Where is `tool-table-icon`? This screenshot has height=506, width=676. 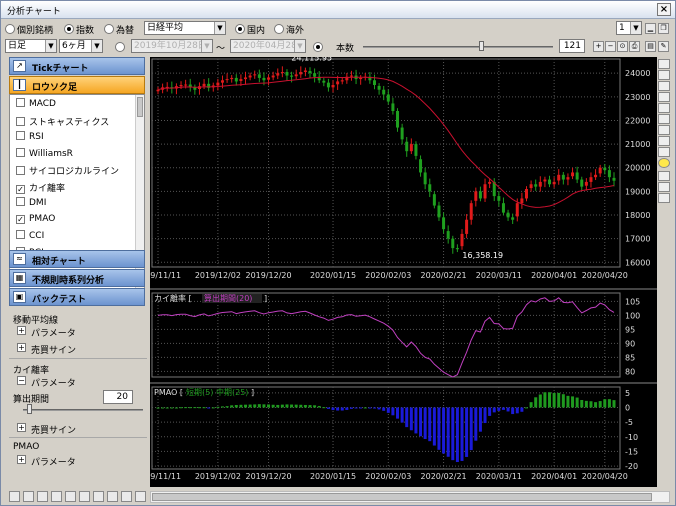
tool-table-icon is located at coordinates (98, 496).